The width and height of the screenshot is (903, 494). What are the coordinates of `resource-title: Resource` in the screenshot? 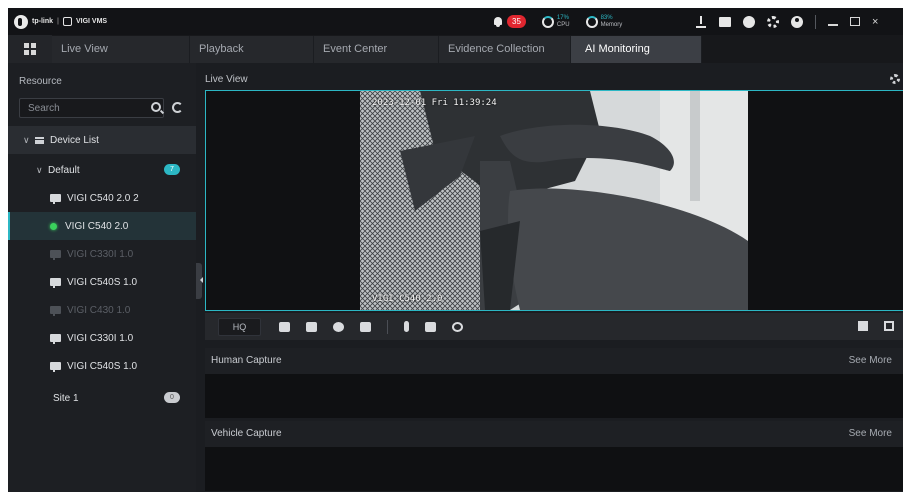 It's located at (40, 81).